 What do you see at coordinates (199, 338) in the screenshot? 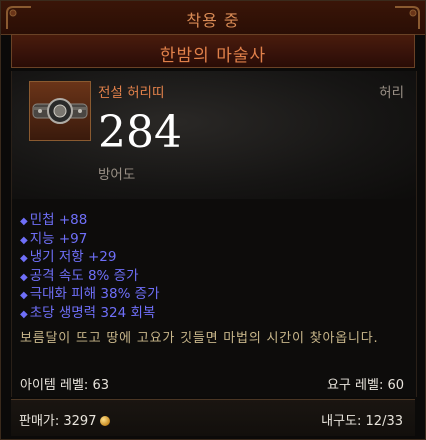
I see `flavor-text: 보름달이 뜨고 땅에 고요가 깃들면 마법의 시간이 찾아옵니다.` at bounding box center [199, 338].